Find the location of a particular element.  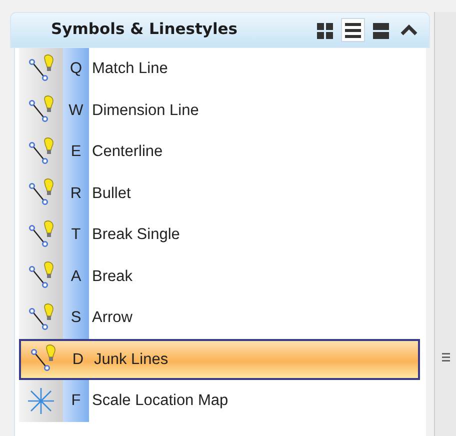

list-item: R Bullet is located at coordinates (222, 193).